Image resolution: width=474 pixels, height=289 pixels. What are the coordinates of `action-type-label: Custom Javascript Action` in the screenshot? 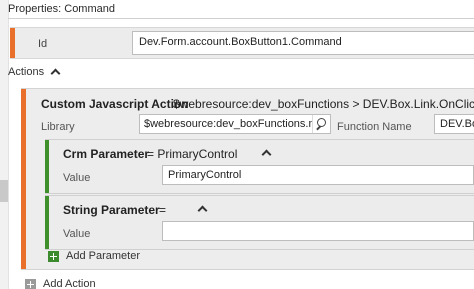 It's located at (115, 104).